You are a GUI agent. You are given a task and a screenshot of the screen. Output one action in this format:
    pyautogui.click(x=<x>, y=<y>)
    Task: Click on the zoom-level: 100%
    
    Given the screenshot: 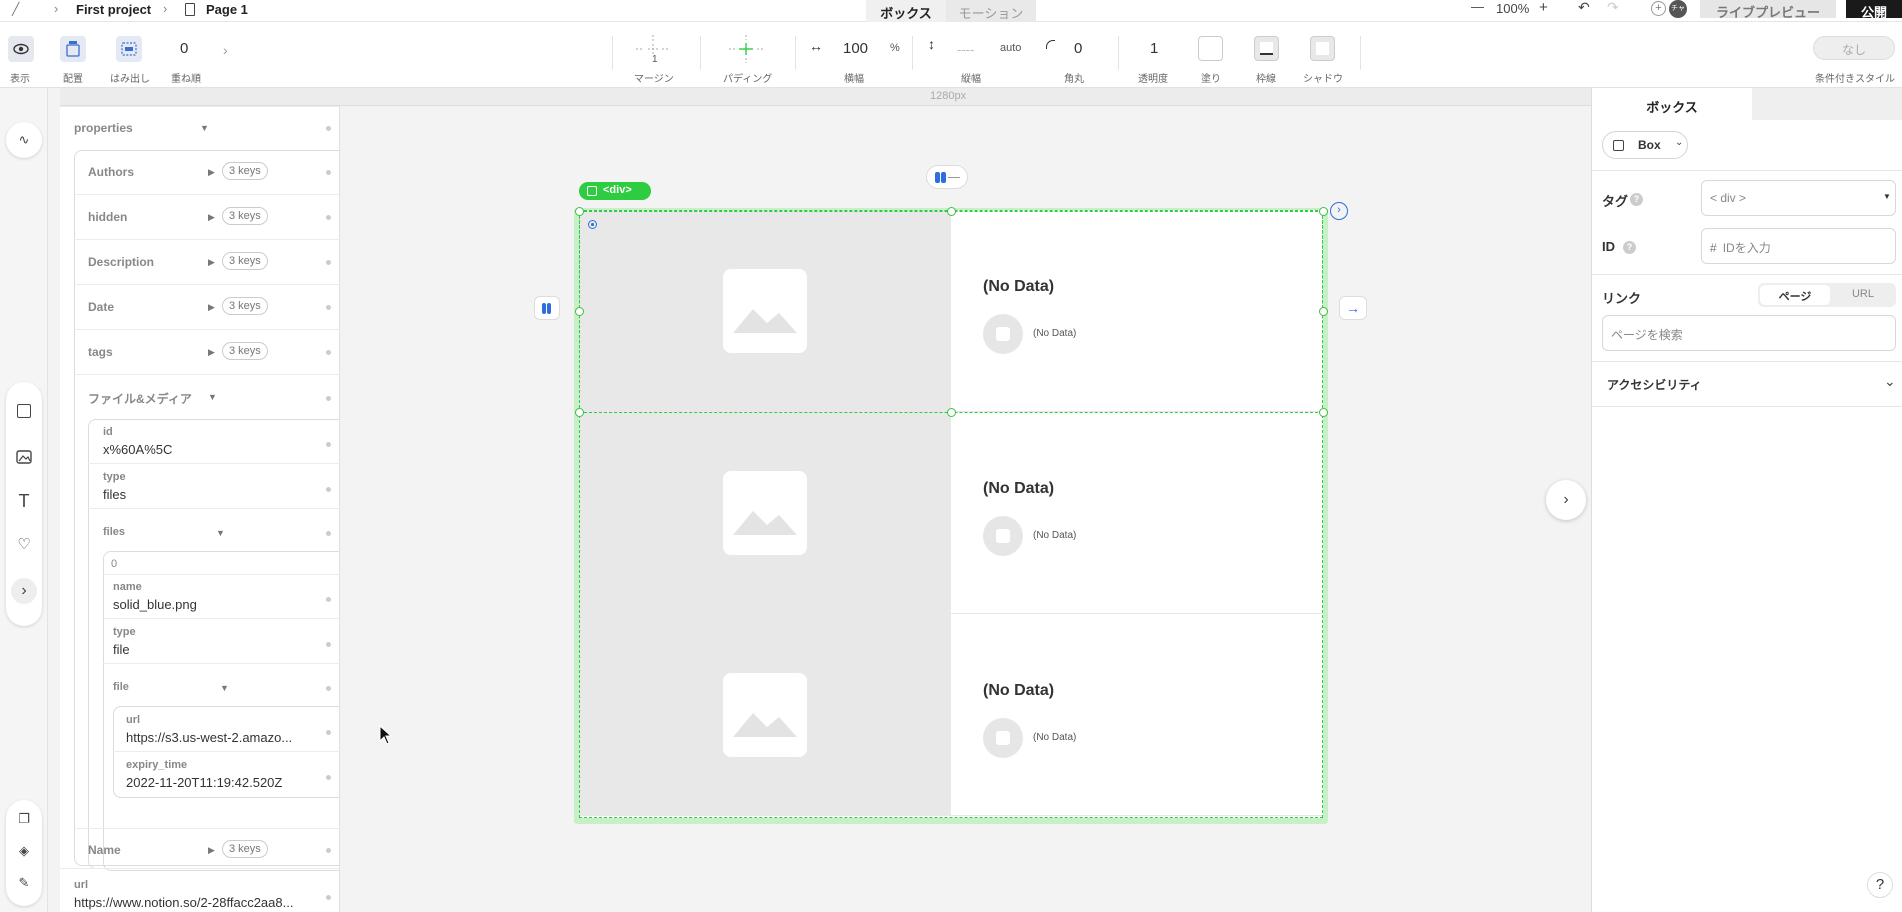 What is the action you would take?
    pyautogui.click(x=1512, y=8)
    